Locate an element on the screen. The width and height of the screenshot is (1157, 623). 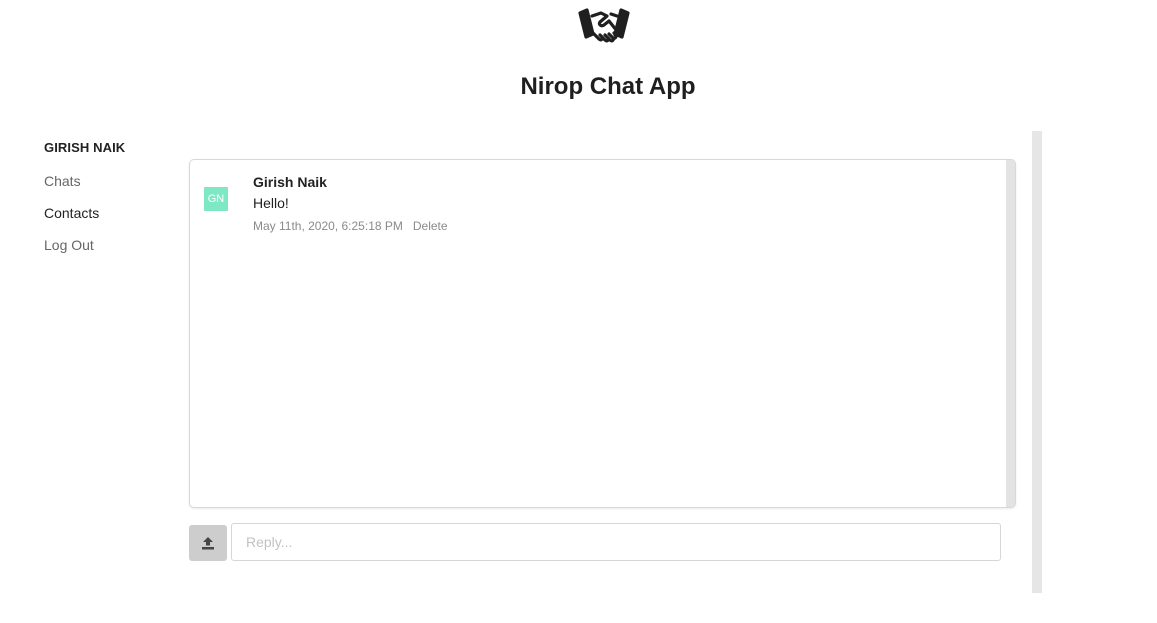
message-sender: Girish Naik is located at coordinates (290, 182).